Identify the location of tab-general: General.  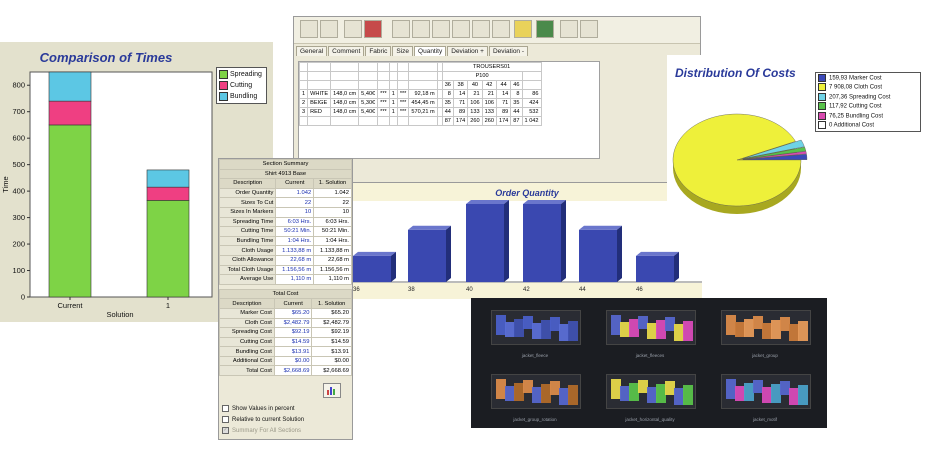
(312, 51).